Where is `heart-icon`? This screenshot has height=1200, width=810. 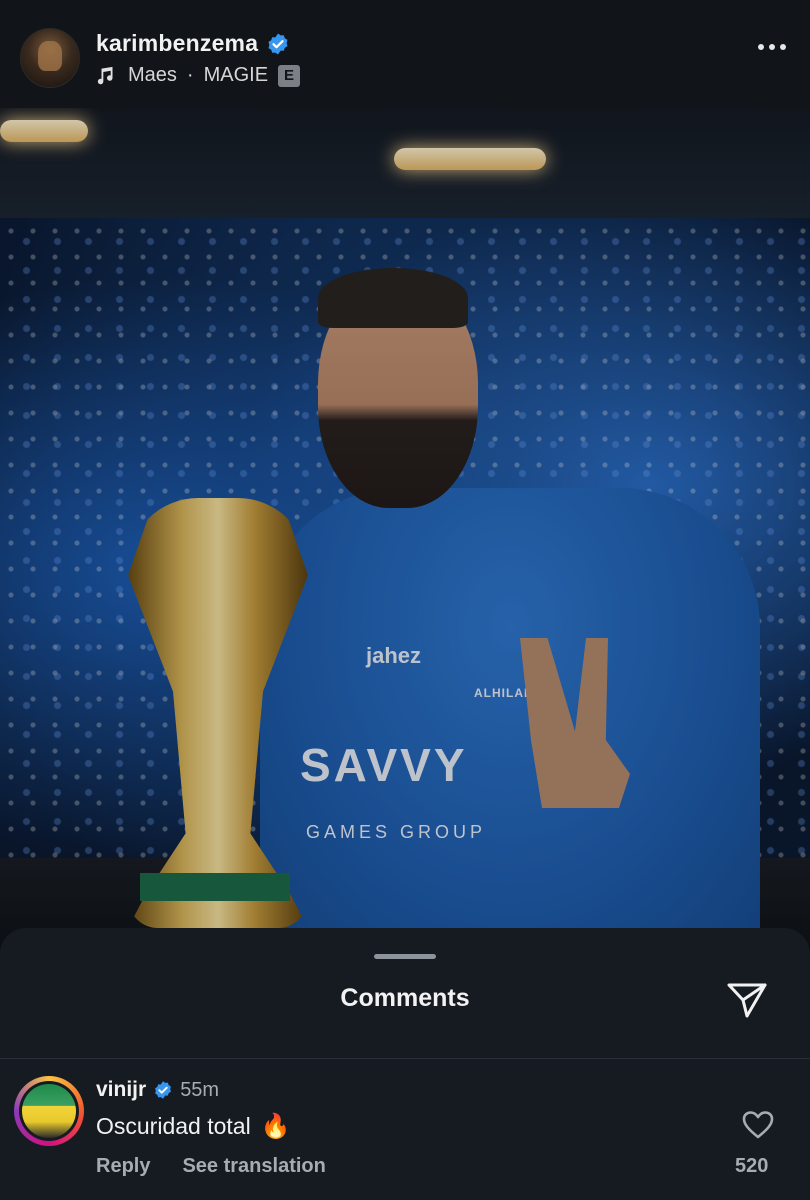 heart-icon is located at coordinates (758, 1125).